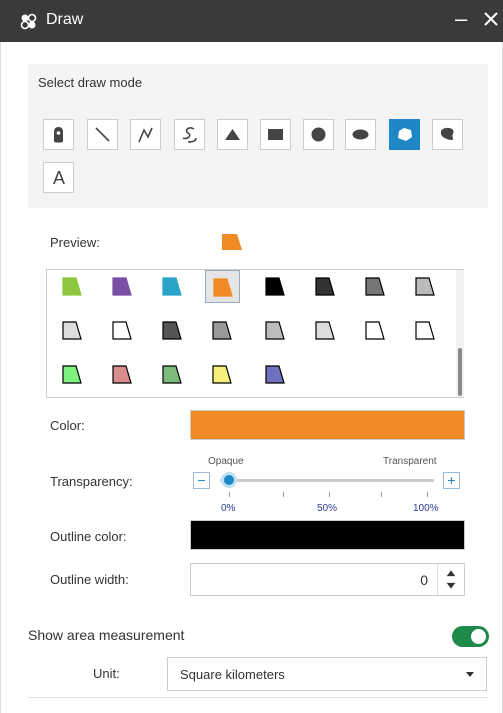  What do you see at coordinates (229, 480) in the screenshot?
I see `transparency-slider-handle` at bounding box center [229, 480].